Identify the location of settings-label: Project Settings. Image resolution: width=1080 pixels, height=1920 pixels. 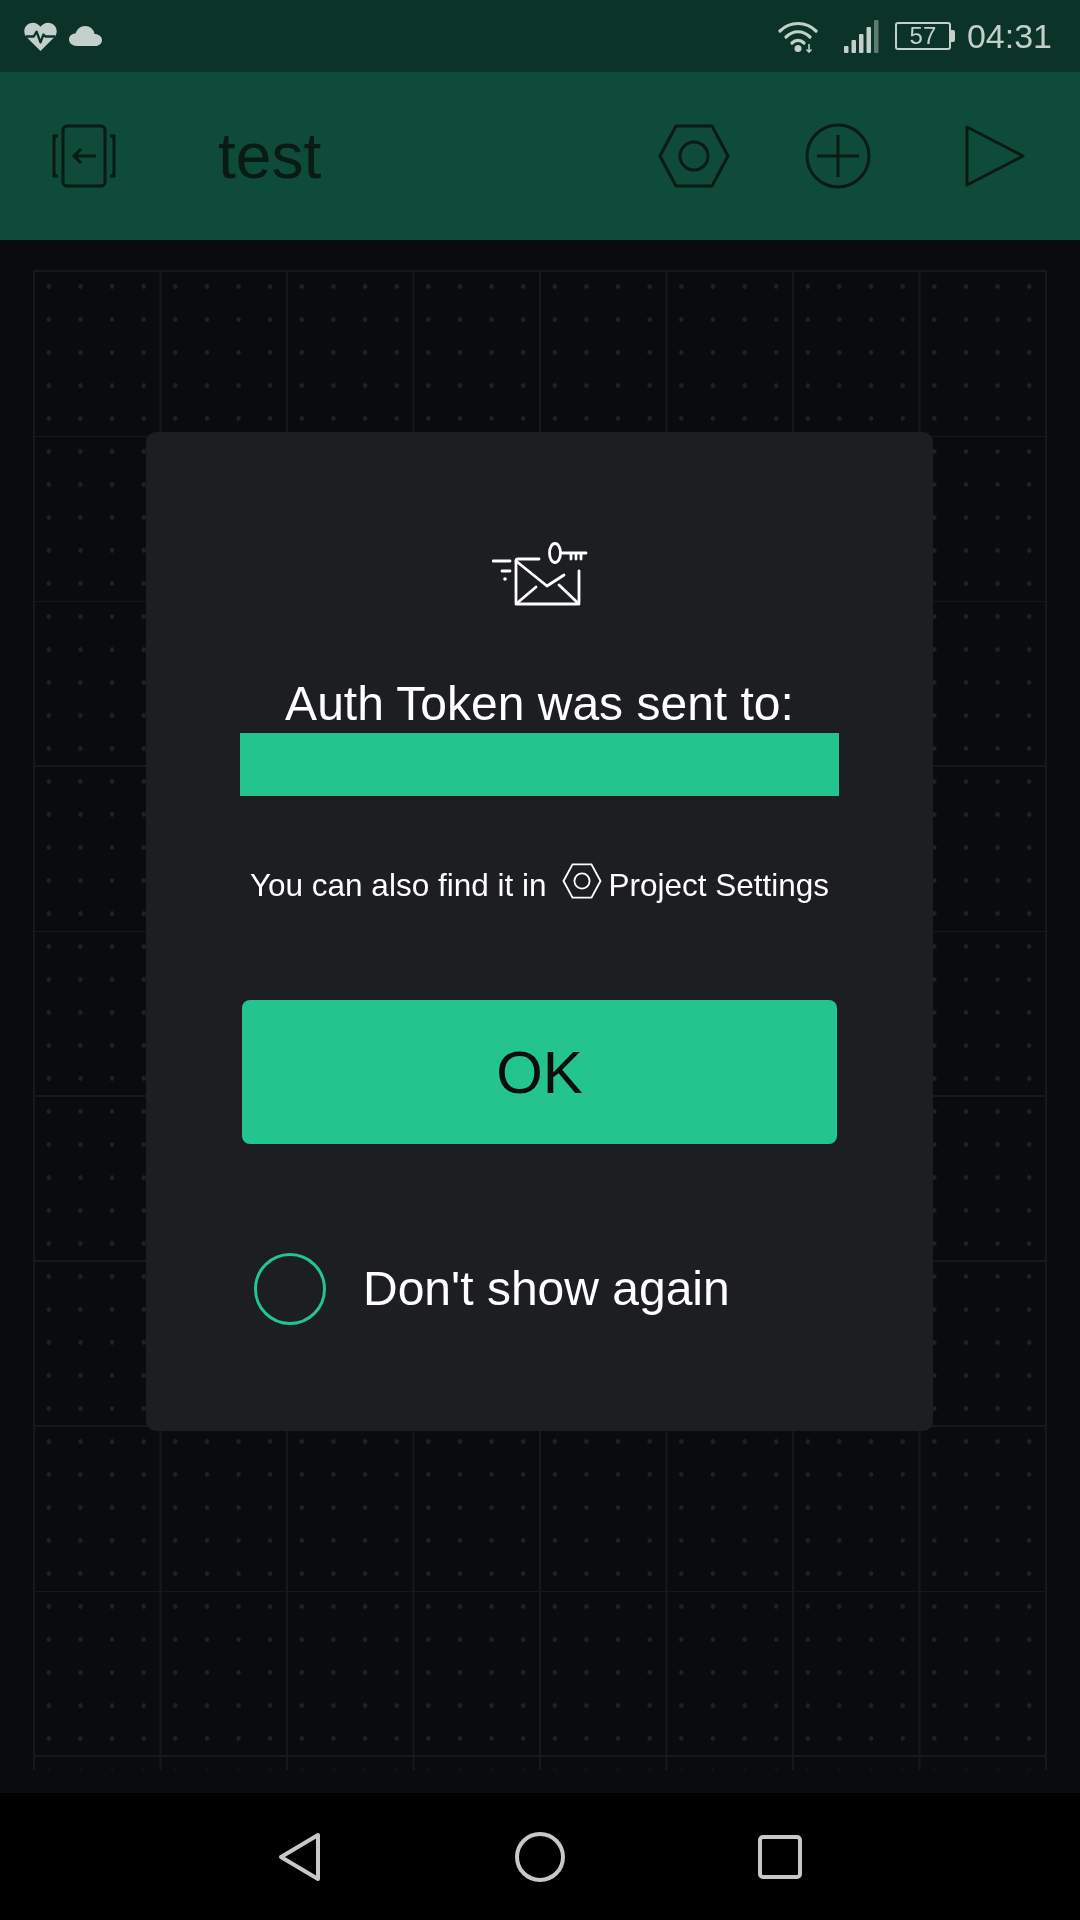
(719, 885).